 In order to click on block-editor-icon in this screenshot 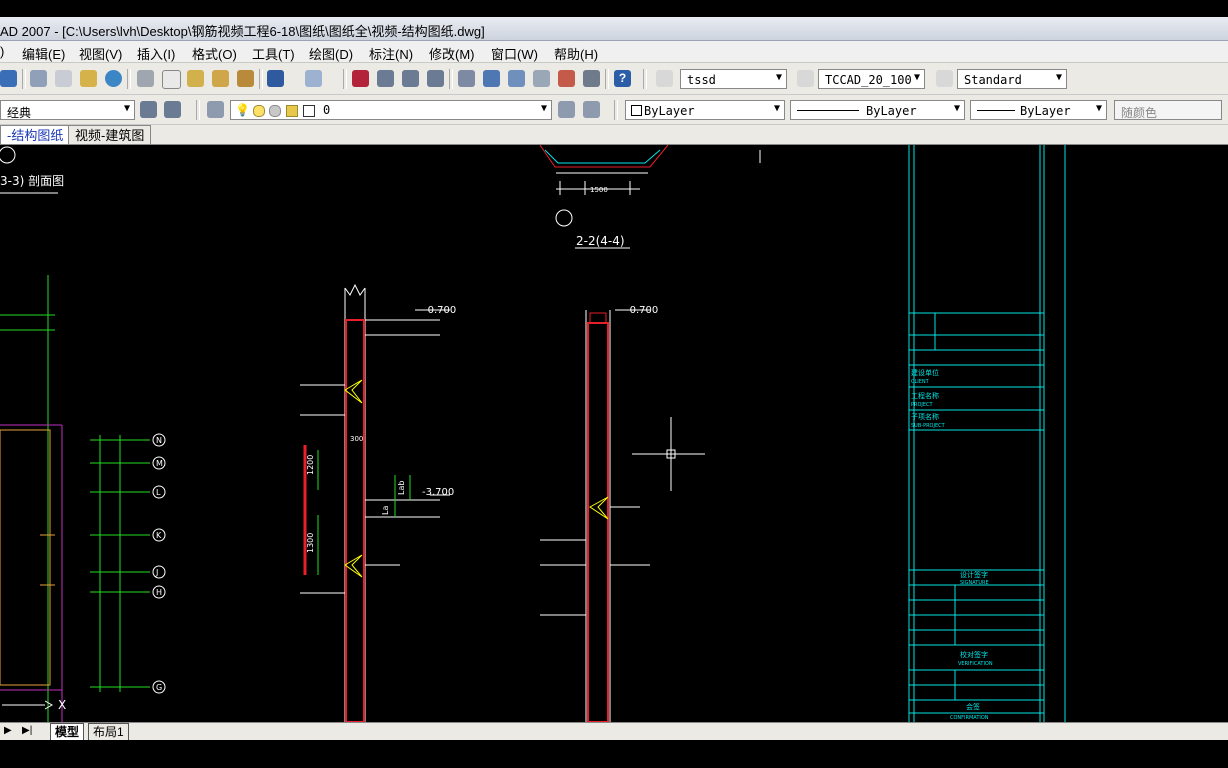, I will do `click(245, 78)`.